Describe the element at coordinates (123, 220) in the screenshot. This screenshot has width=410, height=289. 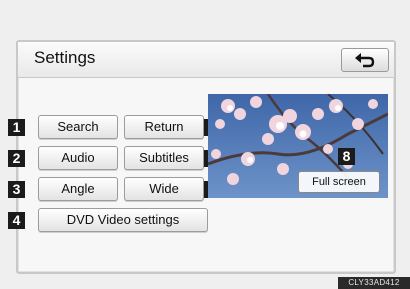
I see `dvd-video-settings-button: DVD Video settings` at that location.